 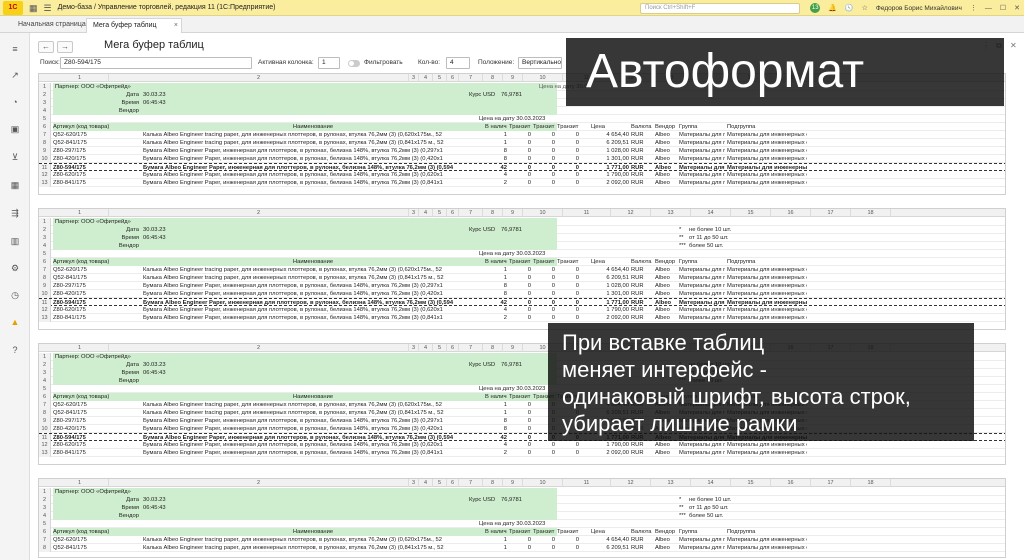 I want to click on data-cell: 6 209,51, so click(x=610, y=143).